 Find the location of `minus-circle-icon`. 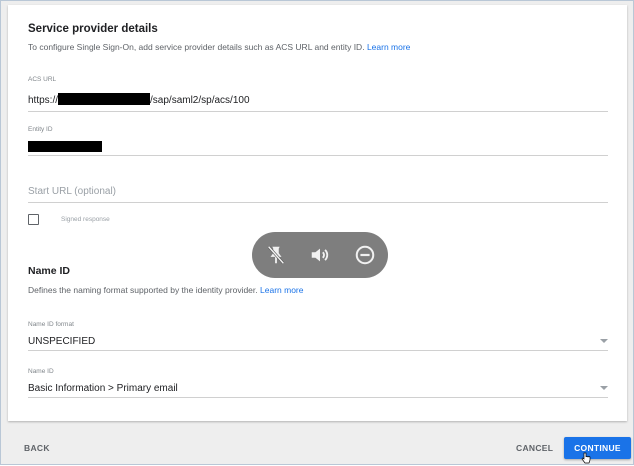

minus-circle-icon is located at coordinates (365, 255).